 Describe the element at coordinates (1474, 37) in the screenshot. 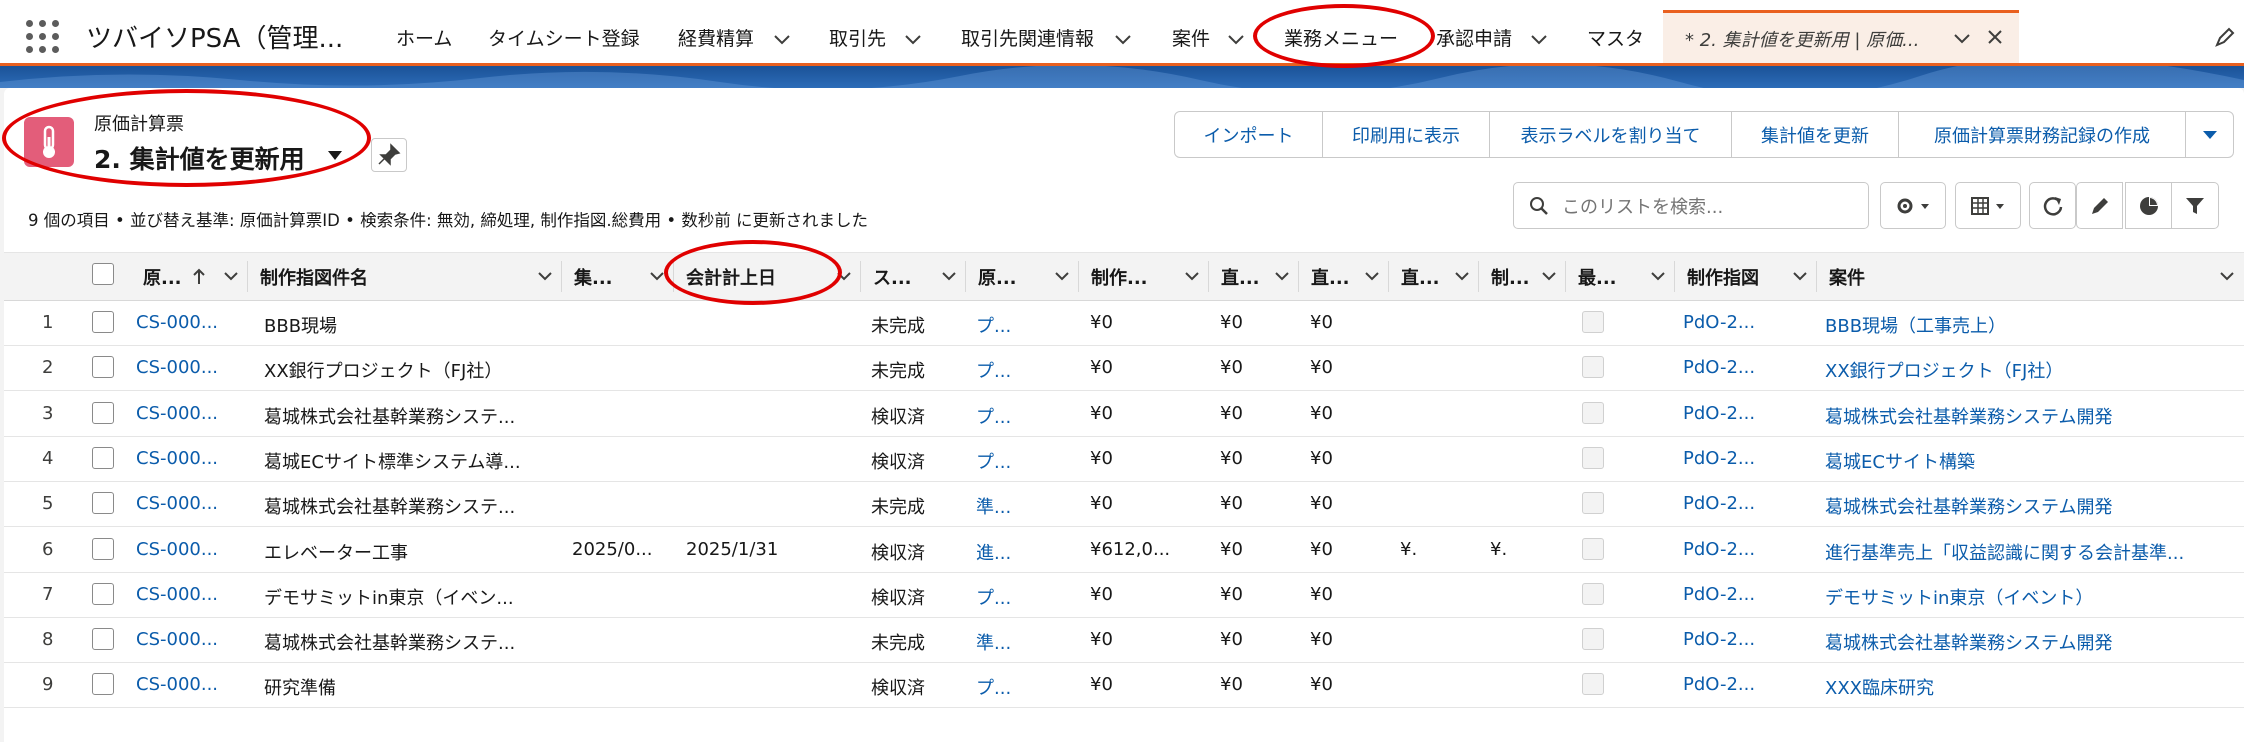

I see `nav-item-approval: 承認申請` at that location.